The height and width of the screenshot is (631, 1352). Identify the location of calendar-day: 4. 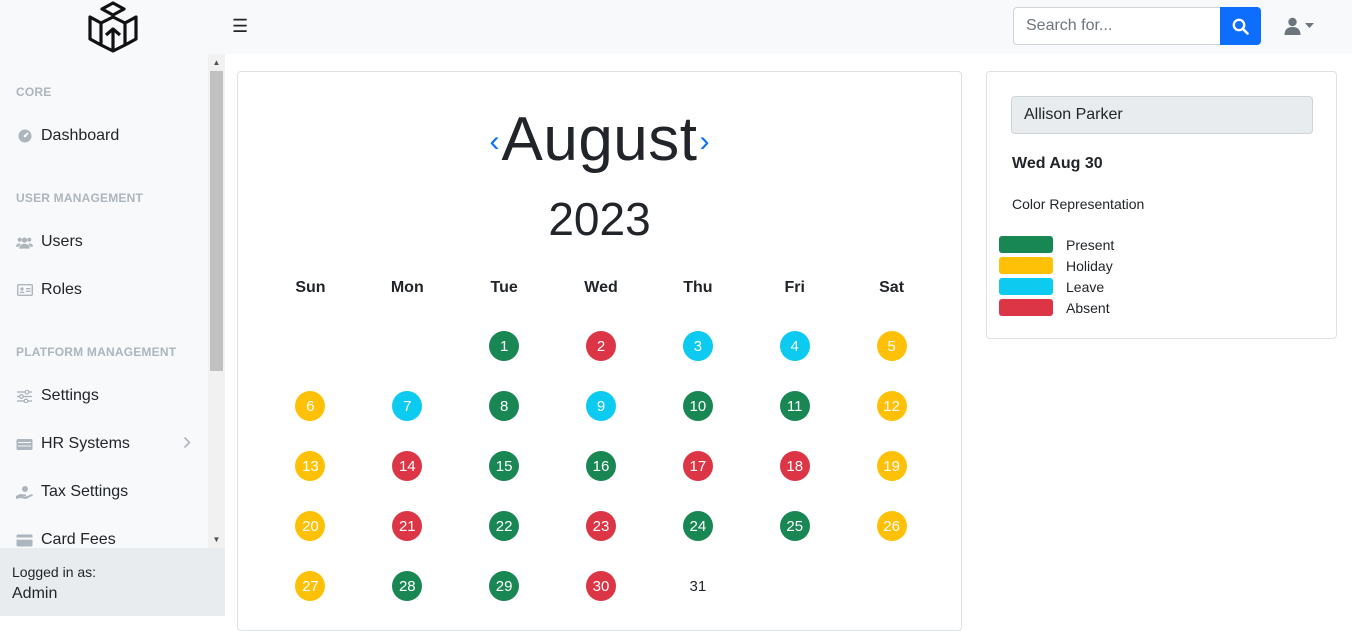
(794, 346).